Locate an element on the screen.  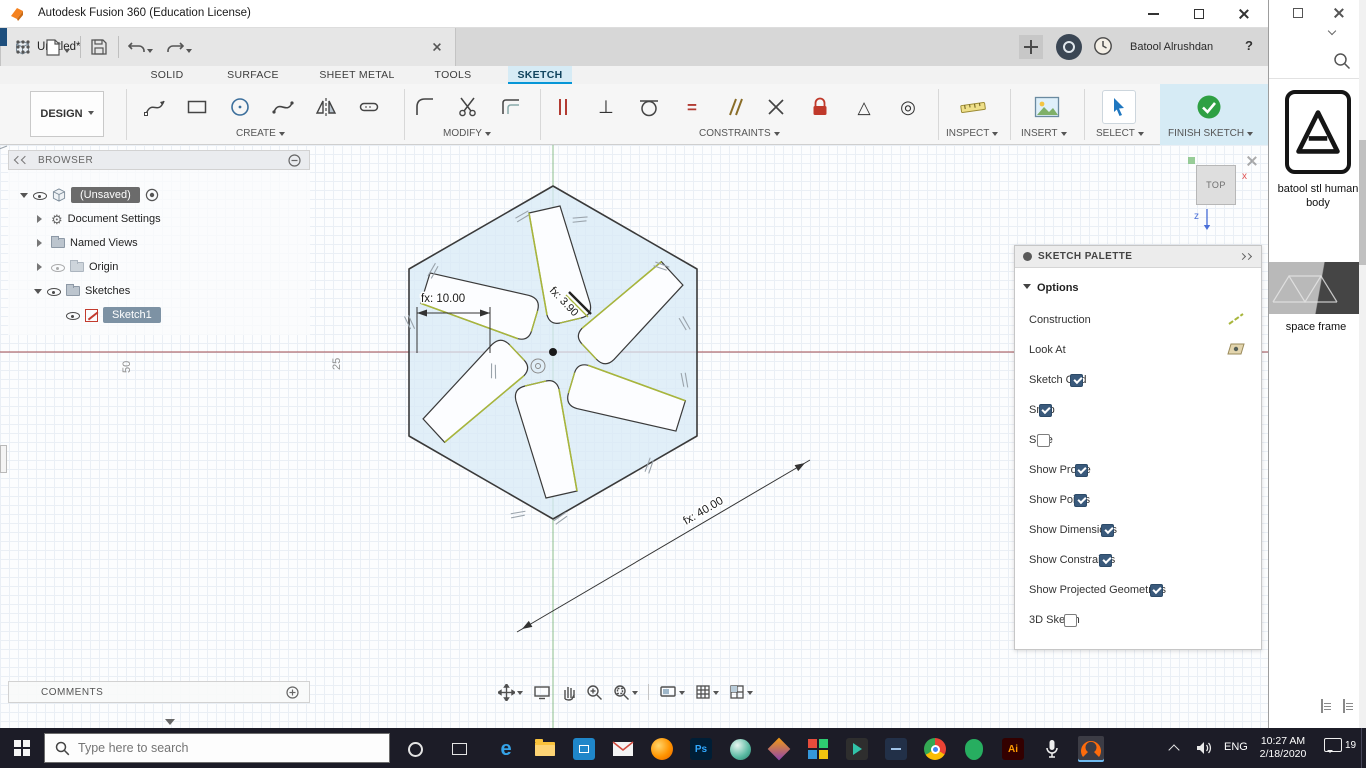
mirror-tool-icon is located at coordinates (326, 107).